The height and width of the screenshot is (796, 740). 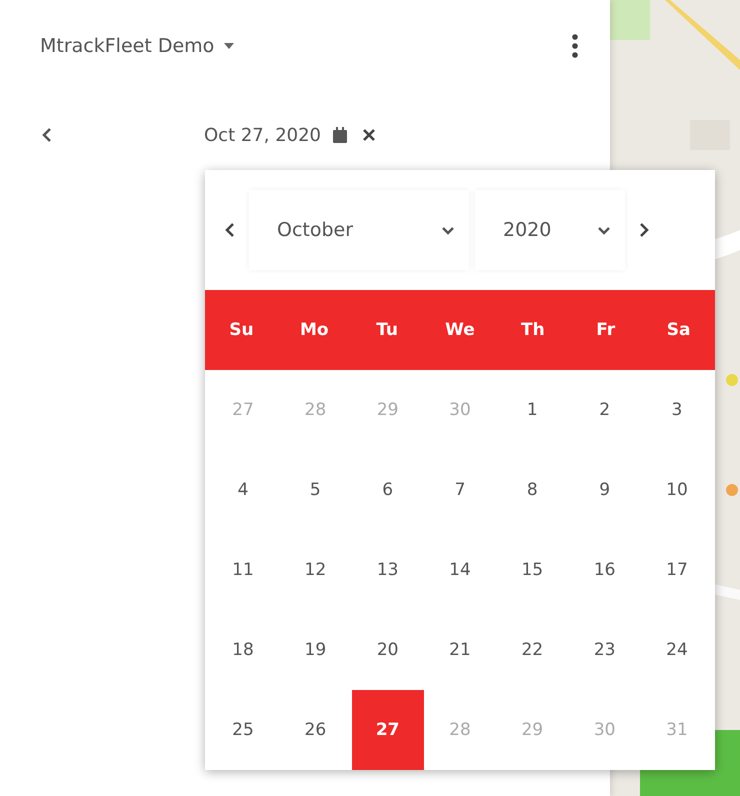 I want to click on weekday-label: We, so click(x=460, y=330).